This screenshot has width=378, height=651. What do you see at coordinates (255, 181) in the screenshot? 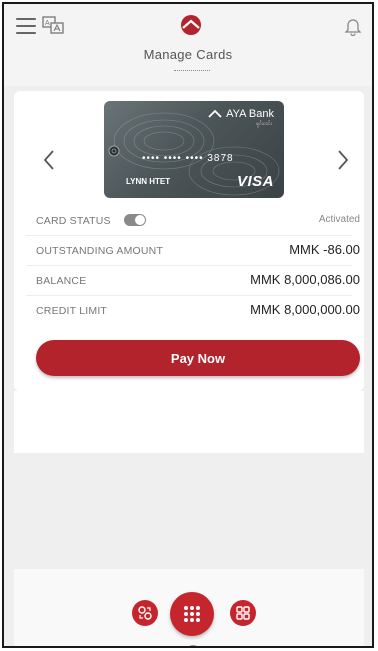
I see `visa-logo: VISA` at bounding box center [255, 181].